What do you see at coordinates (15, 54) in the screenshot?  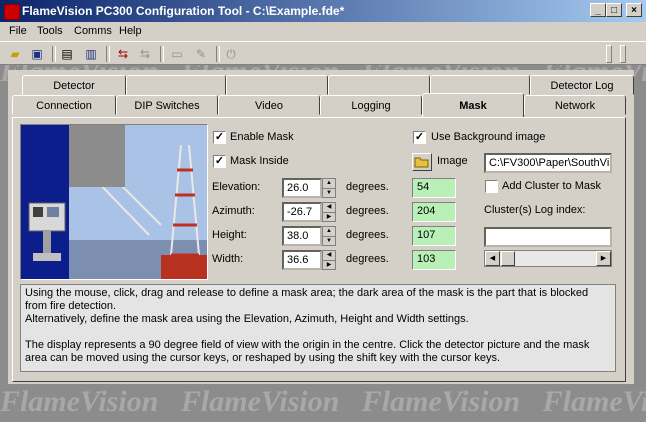 I see `open-folder-icon: ▰` at bounding box center [15, 54].